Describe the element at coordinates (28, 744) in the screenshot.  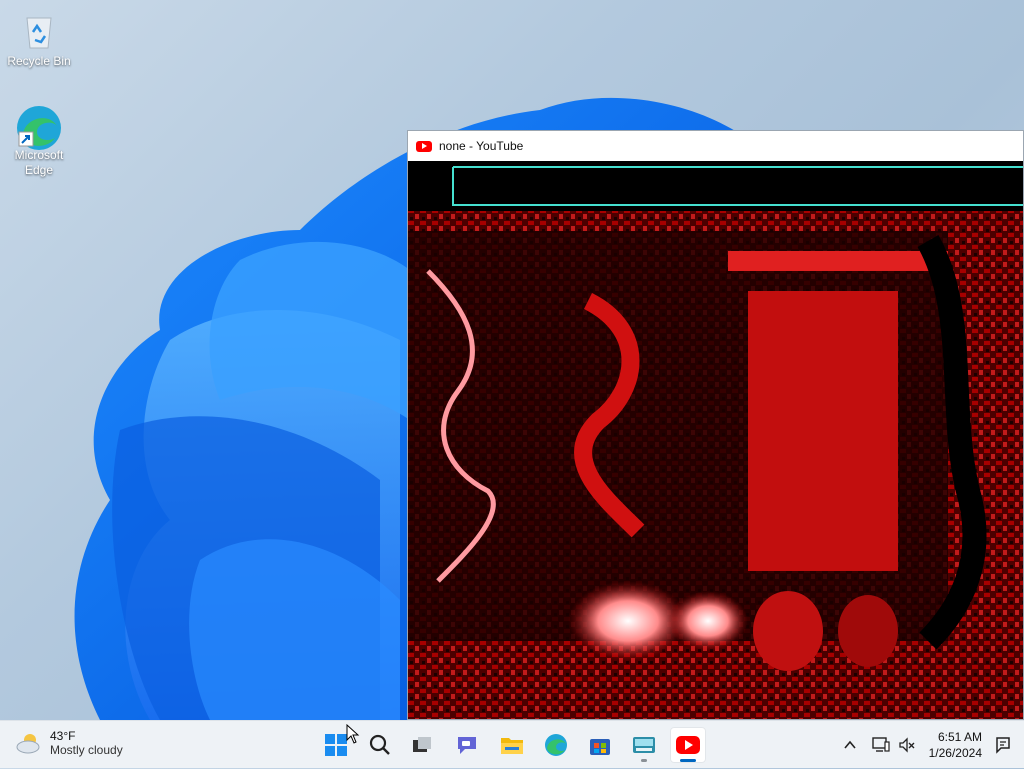
I see `cloudy-weather-icon` at that location.